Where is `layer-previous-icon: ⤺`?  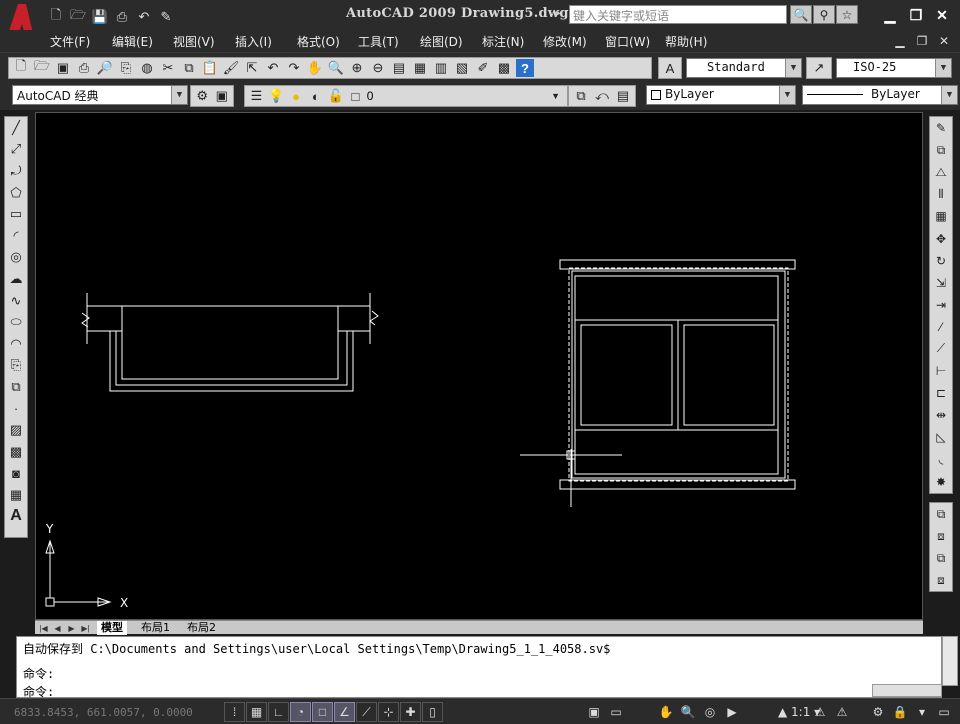
layer-previous-icon: ⤺ is located at coordinates (602, 96).